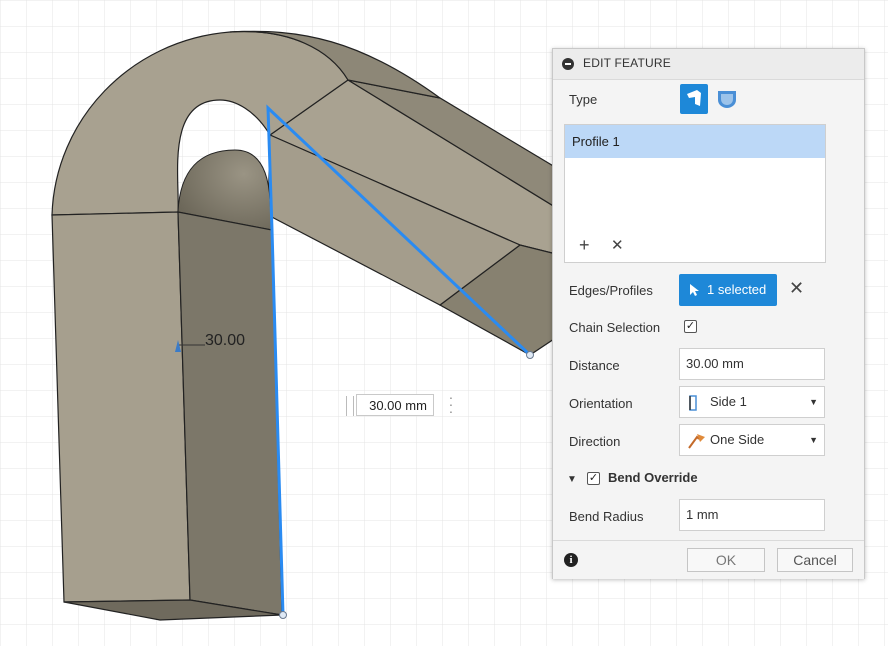  I want to click on flange-type-button, so click(694, 99).